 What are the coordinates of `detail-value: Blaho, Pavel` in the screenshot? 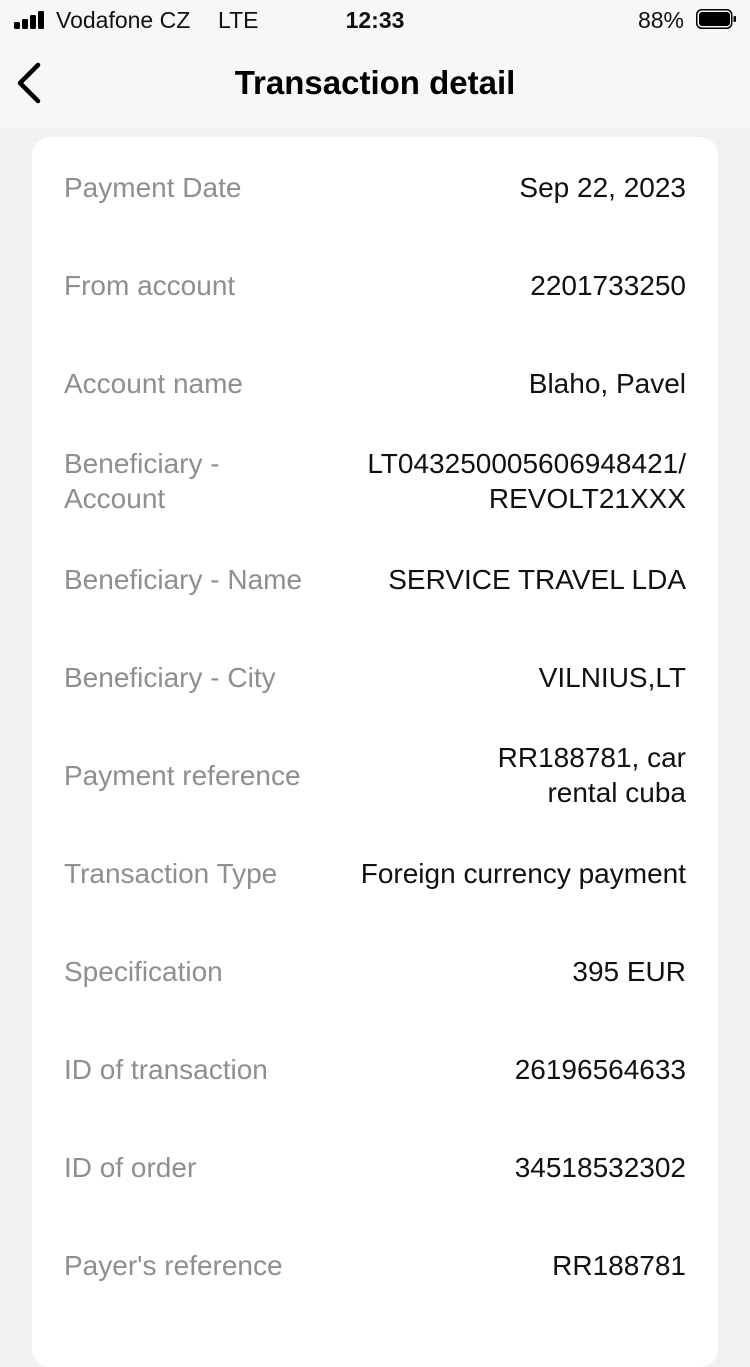 It's located at (607, 383).